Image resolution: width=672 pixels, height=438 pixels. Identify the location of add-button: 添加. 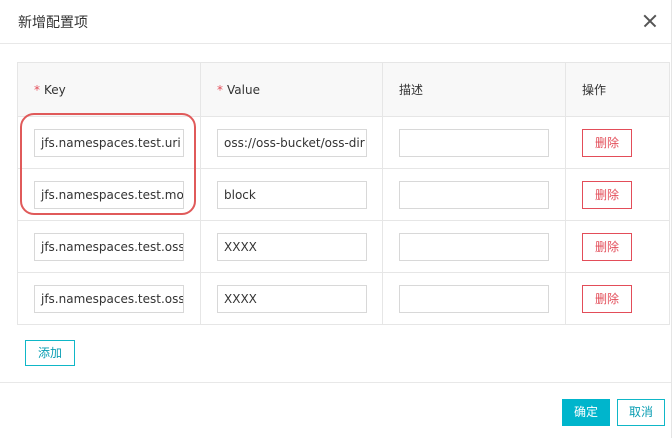
(50, 353).